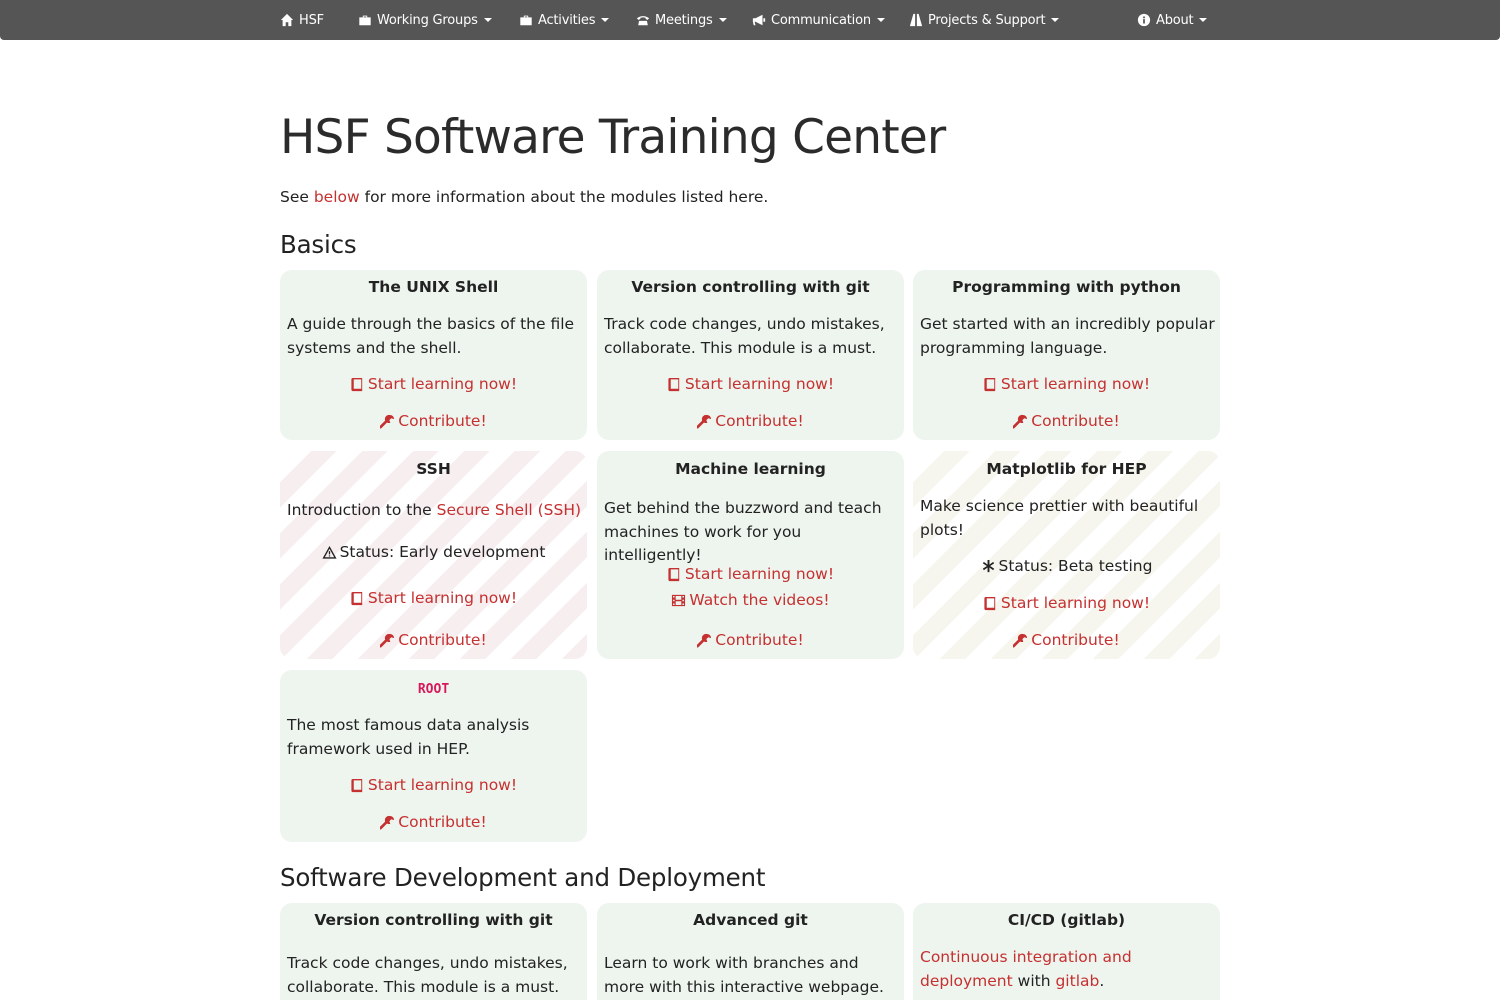  Describe the element at coordinates (362, 510) in the screenshot. I see `desc-prefix: Introduction to the` at that location.